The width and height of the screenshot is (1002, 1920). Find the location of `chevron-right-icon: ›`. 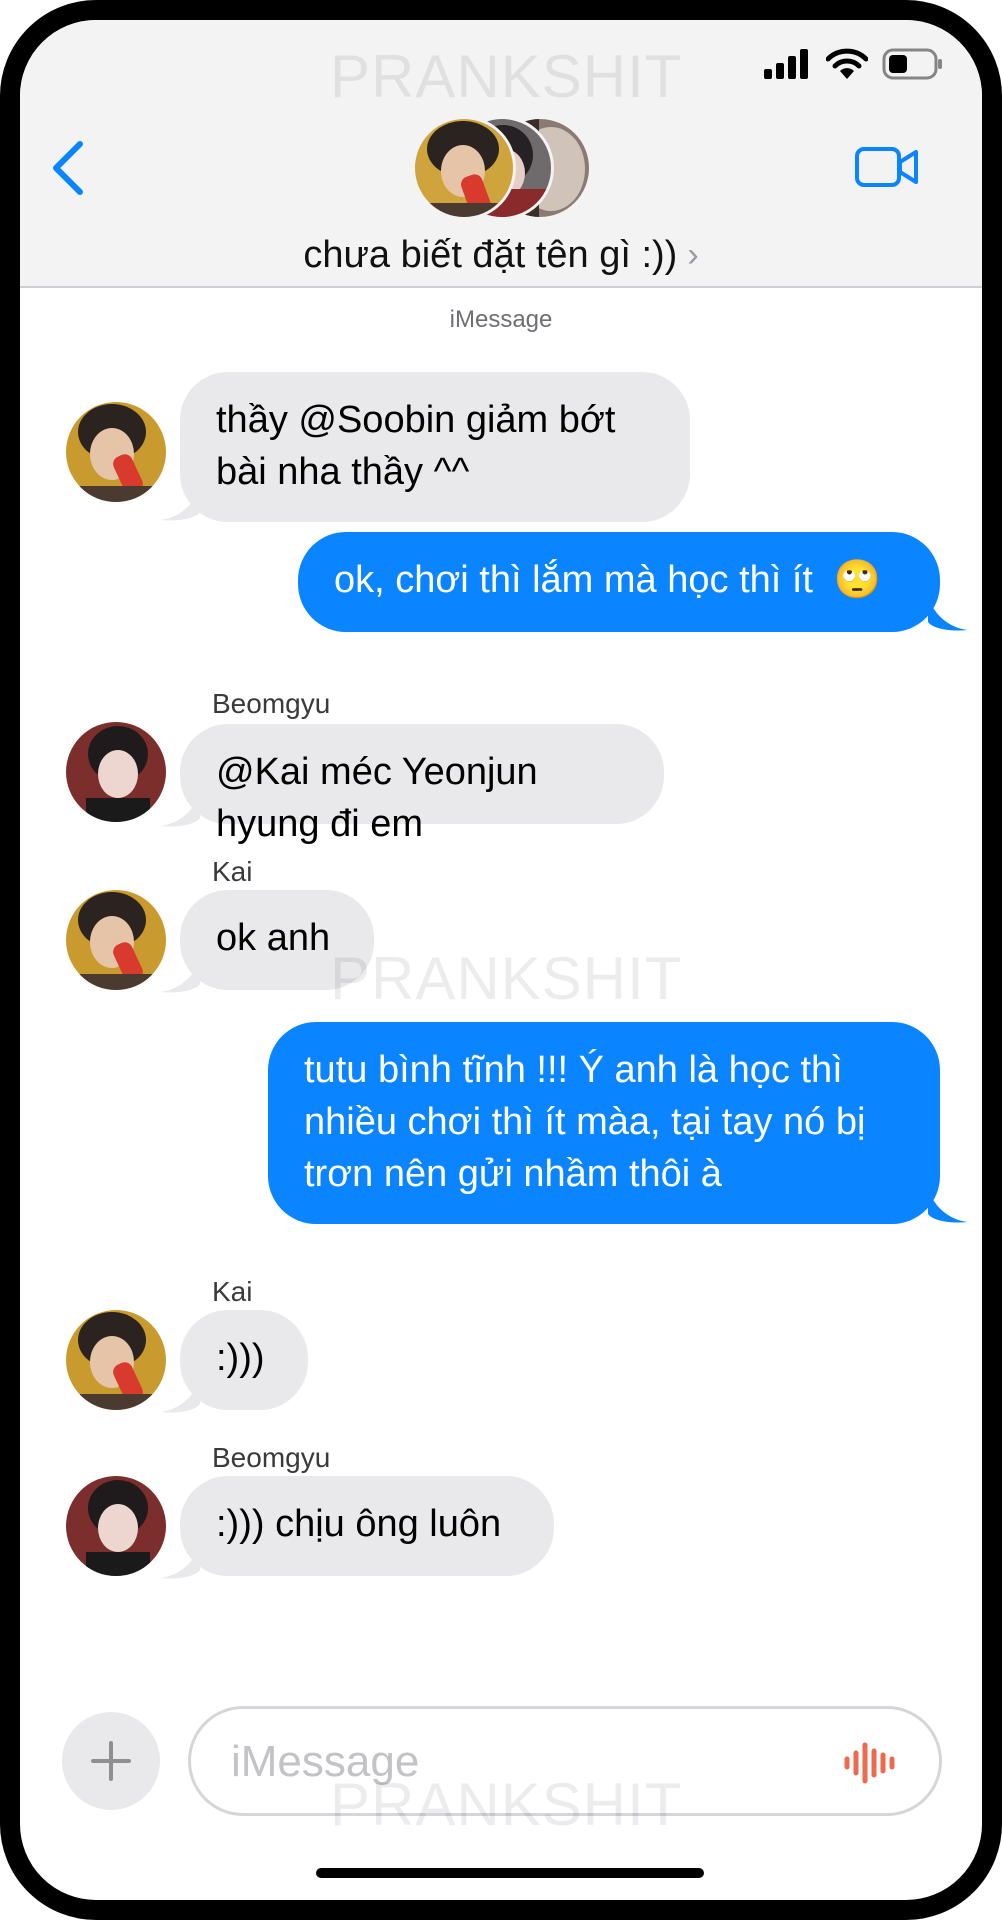

chevron-right-icon: › is located at coordinates (693, 255).